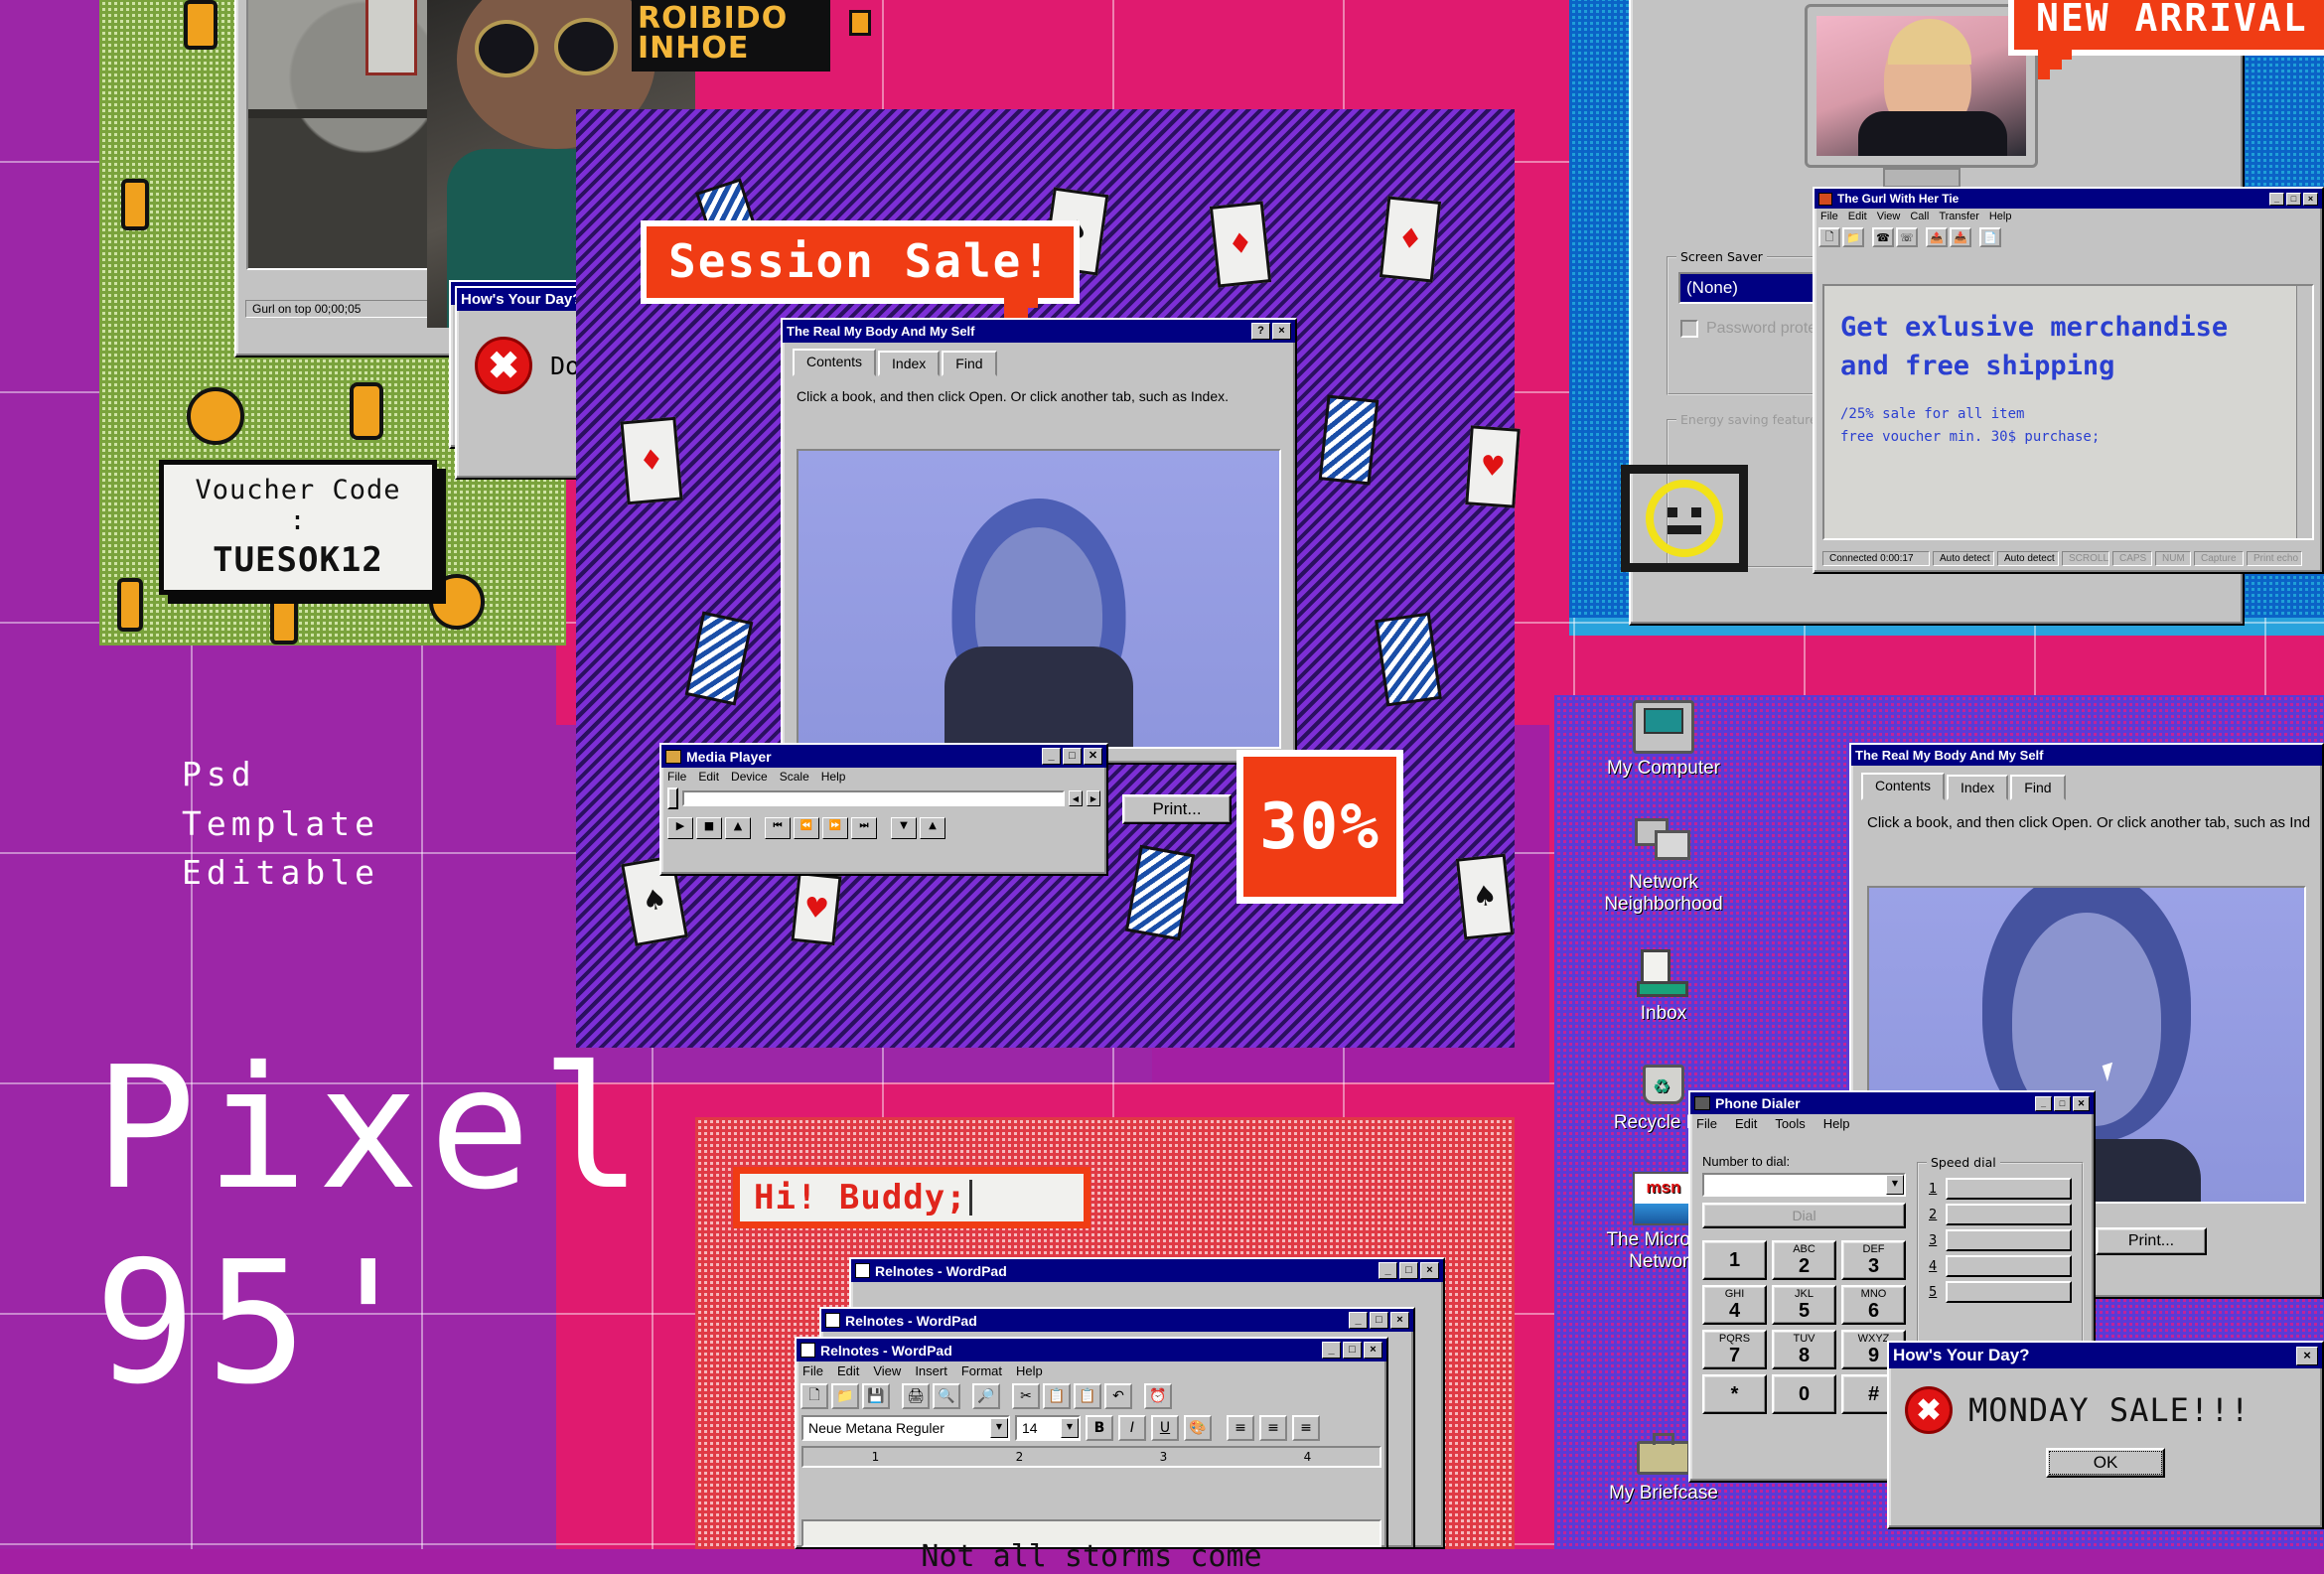 This screenshot has height=1574, width=2324. Describe the element at coordinates (1892, 1123) in the screenshot. I see `phone-dialer-menubar: File Edit Tools Help` at that location.